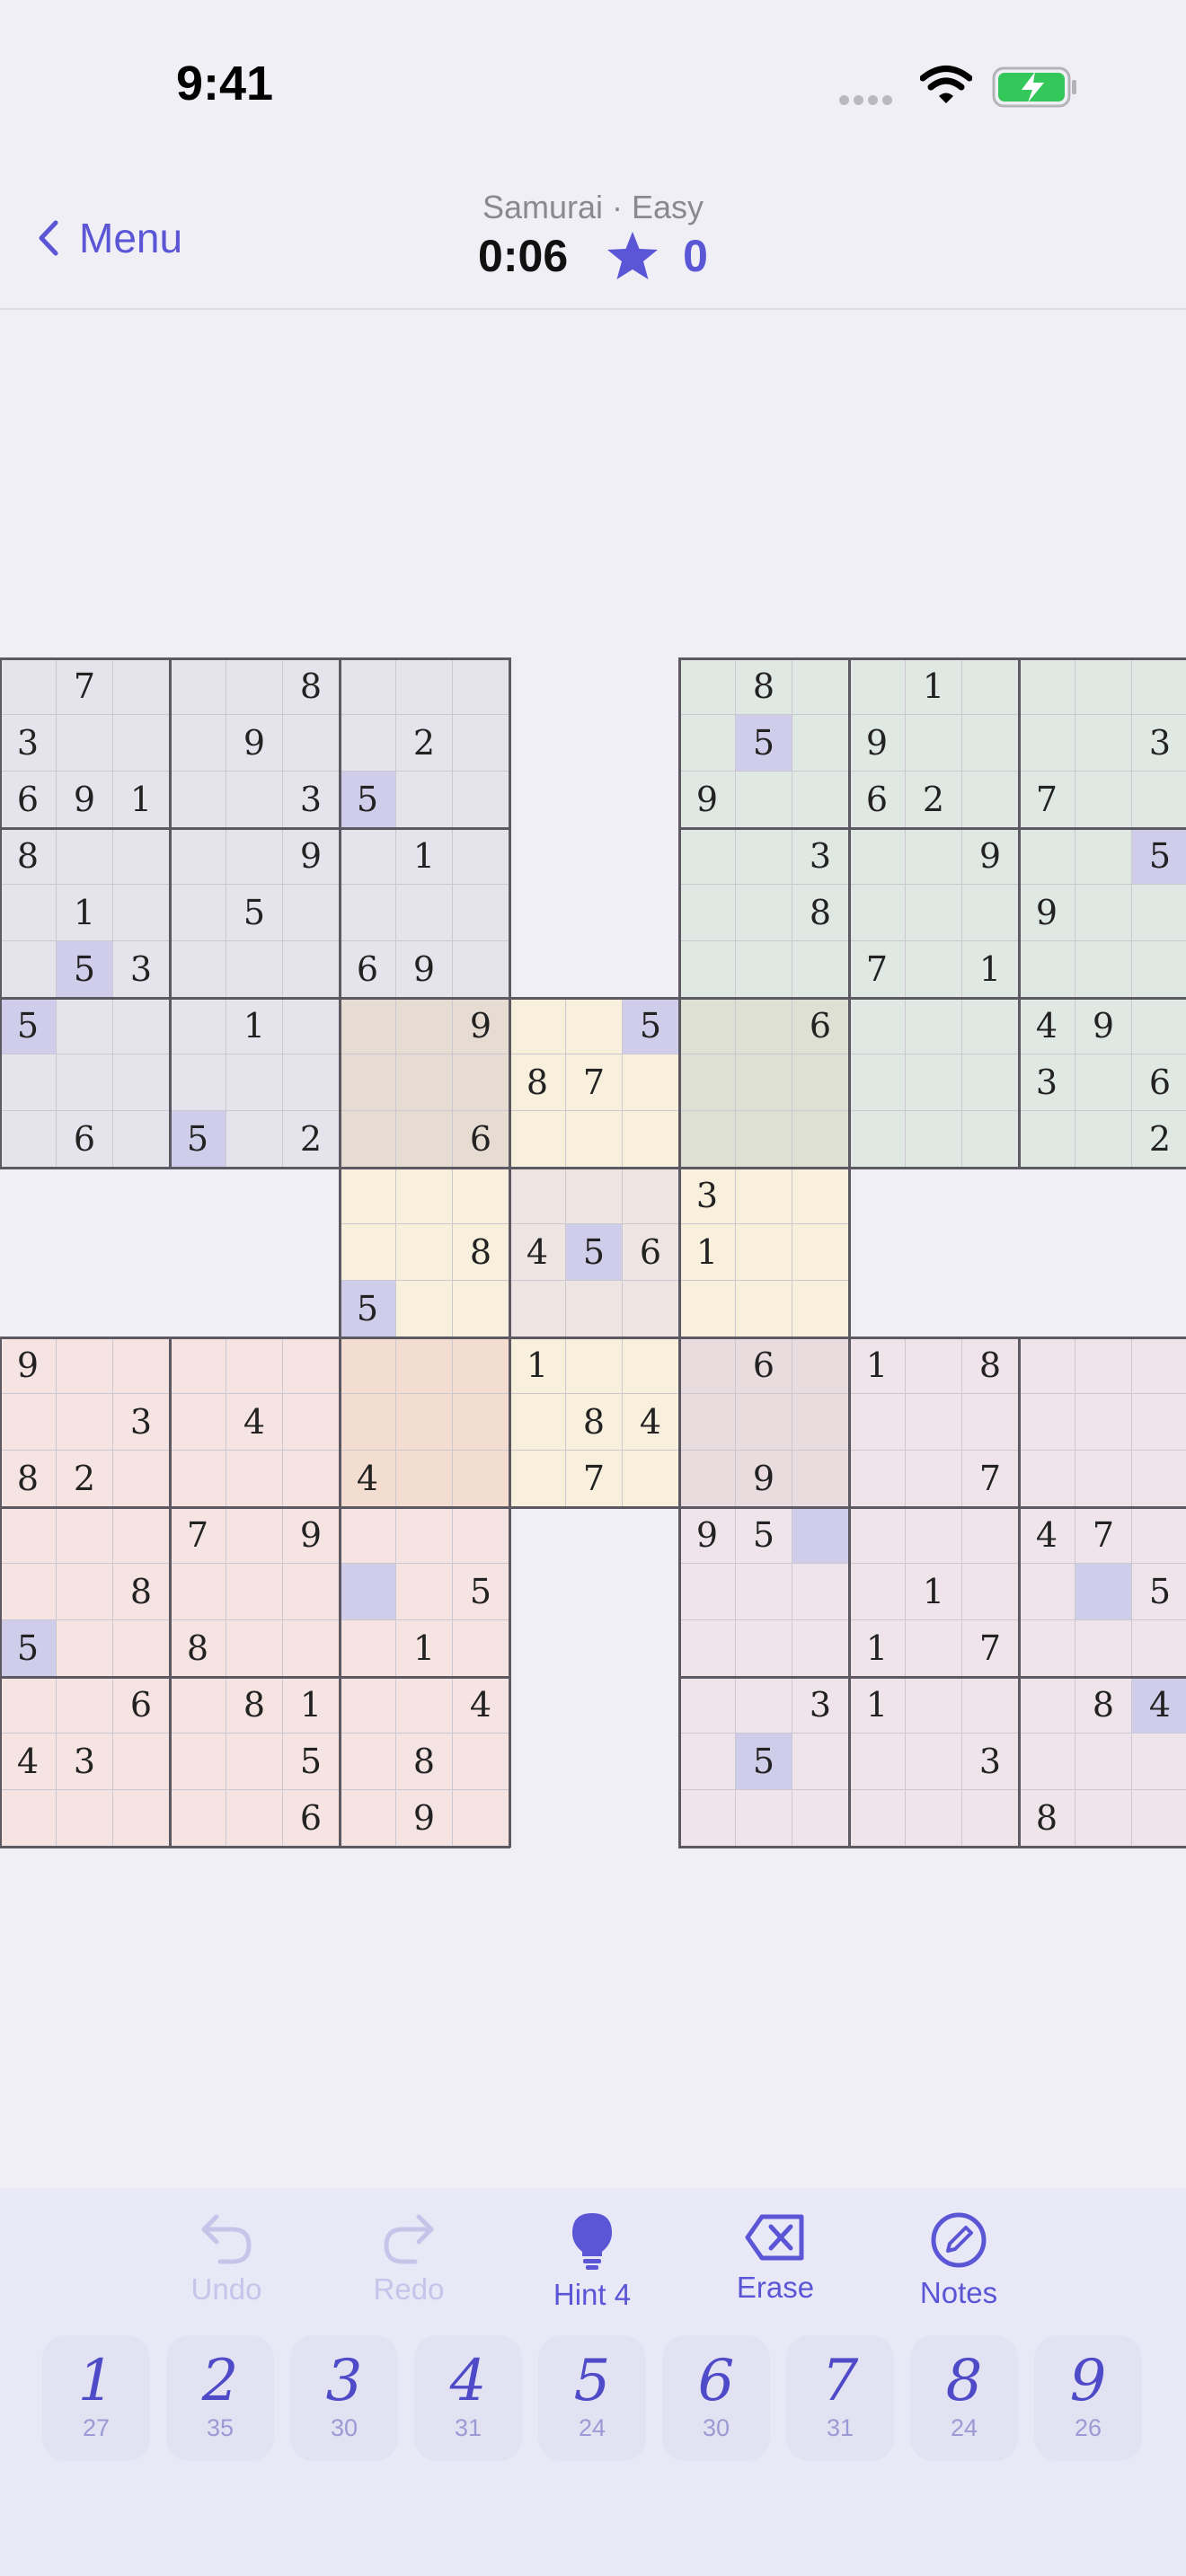  I want to click on number-key-7: 7 31, so click(840, 2398).